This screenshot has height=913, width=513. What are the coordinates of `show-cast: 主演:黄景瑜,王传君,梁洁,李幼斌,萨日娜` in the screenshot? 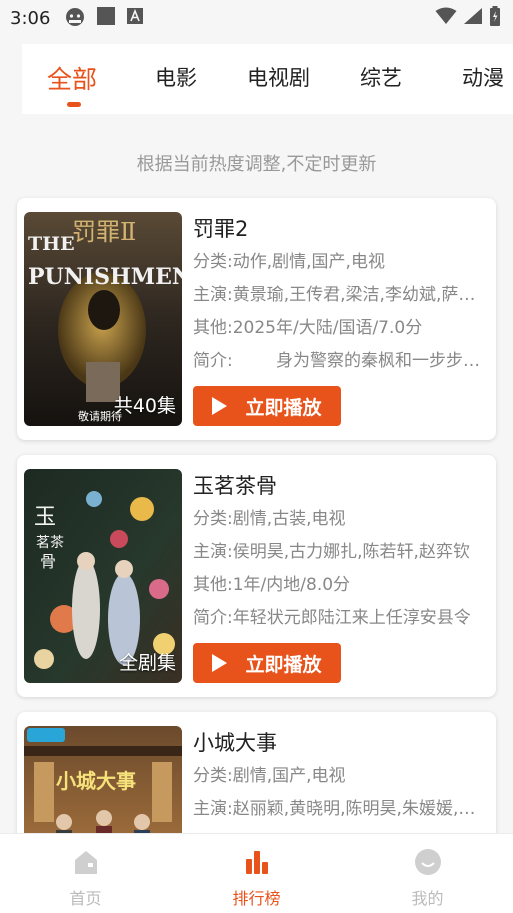 It's located at (341, 295).